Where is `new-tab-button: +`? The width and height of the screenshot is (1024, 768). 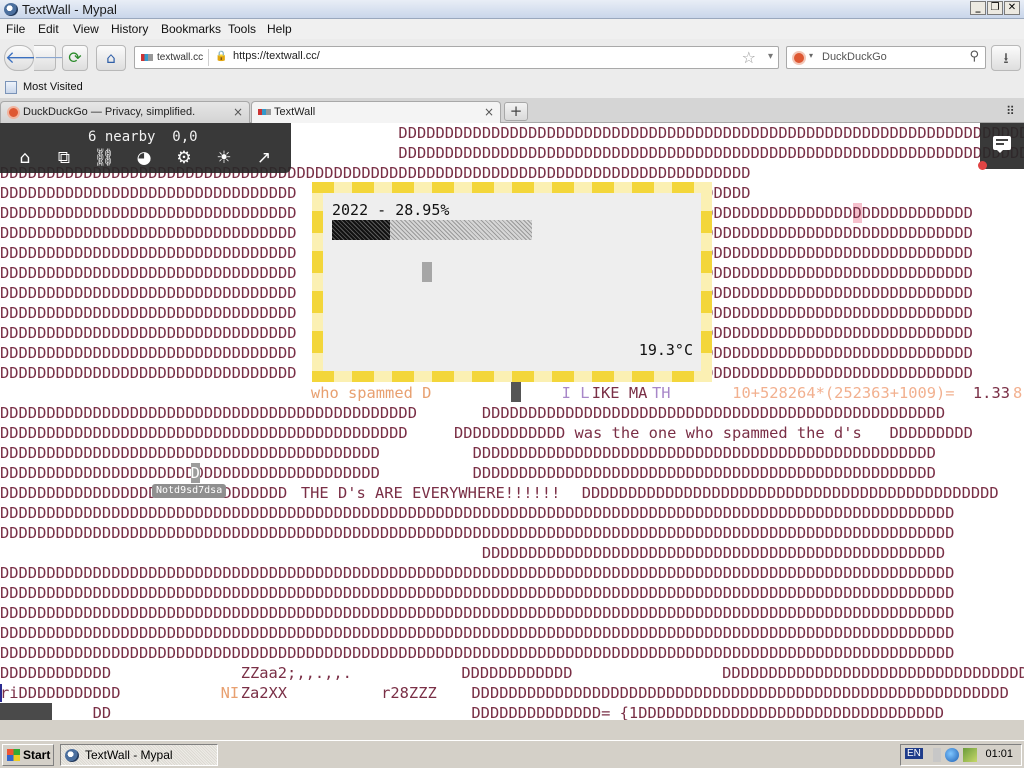 new-tab-button: + is located at coordinates (516, 111).